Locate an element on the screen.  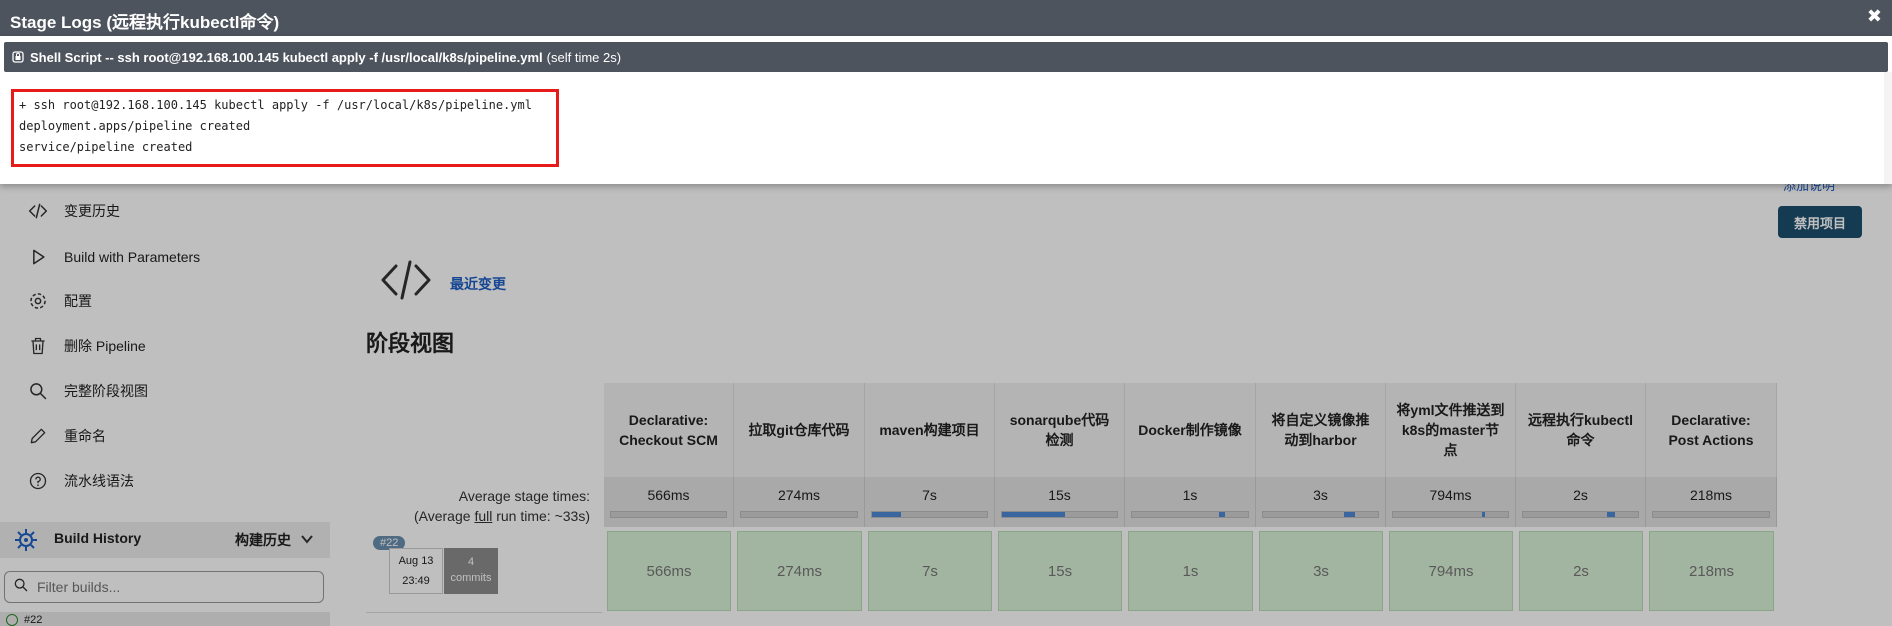
lock-icon is located at coordinates (18, 57).